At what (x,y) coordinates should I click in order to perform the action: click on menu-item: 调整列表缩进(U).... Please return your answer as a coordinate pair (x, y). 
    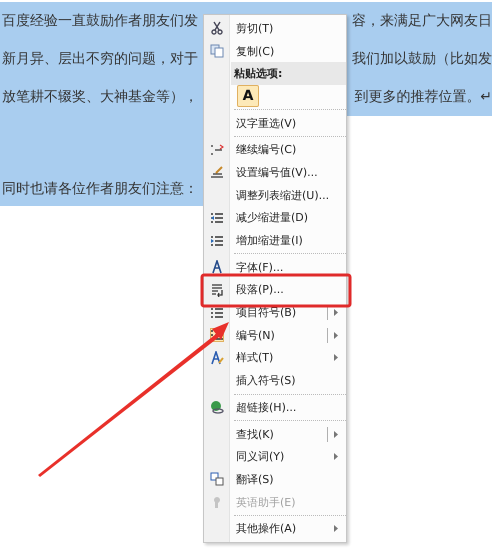
    Looking at the image, I should click on (288, 195).